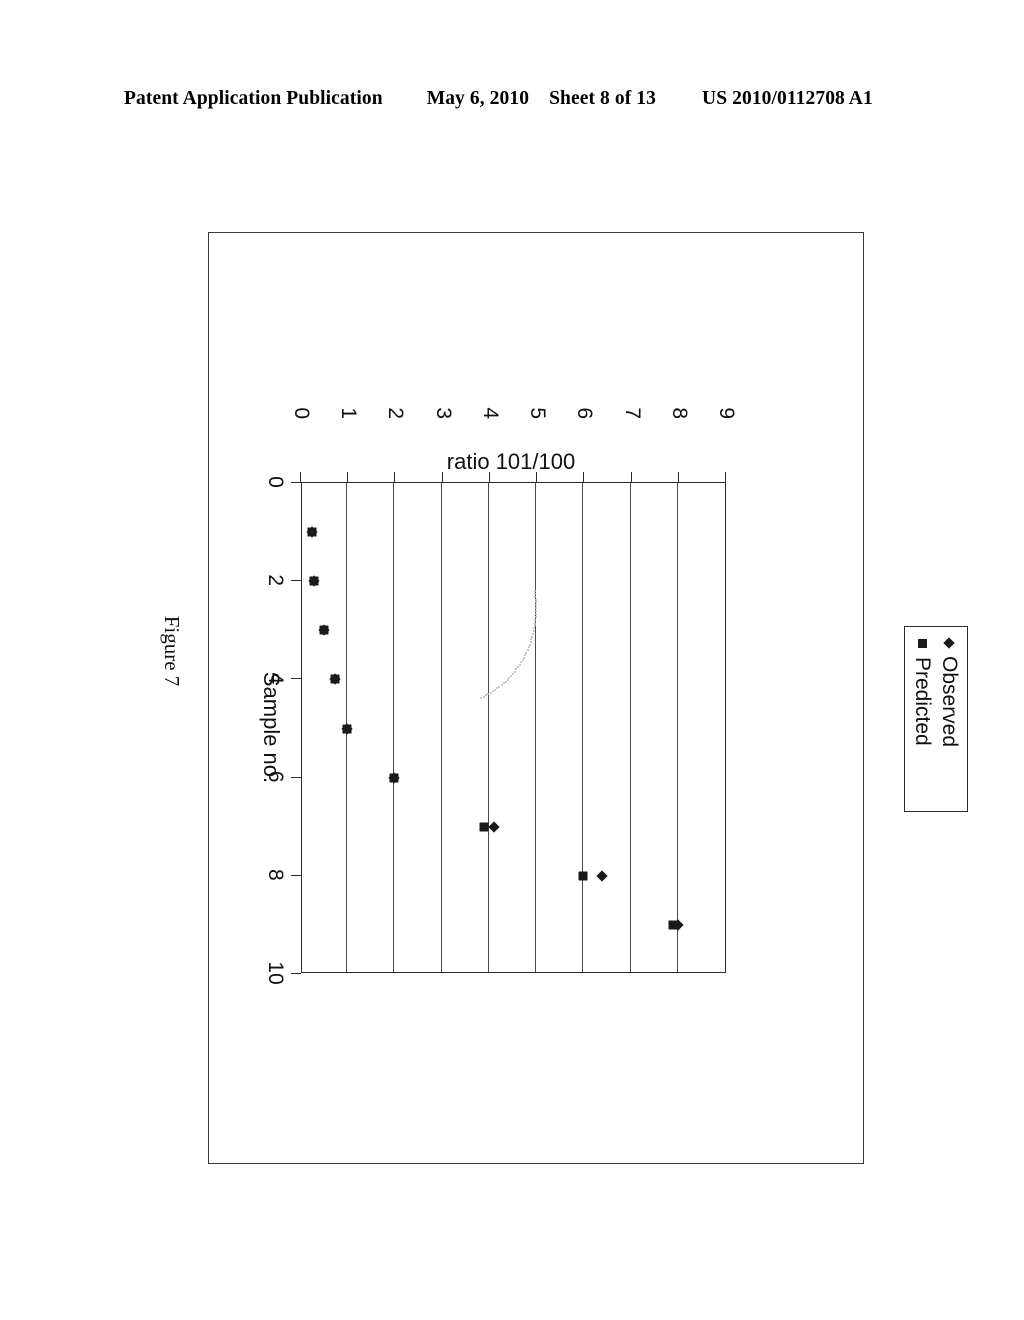  I want to click on y-axis-tick-label: 8, so click(679, 413).